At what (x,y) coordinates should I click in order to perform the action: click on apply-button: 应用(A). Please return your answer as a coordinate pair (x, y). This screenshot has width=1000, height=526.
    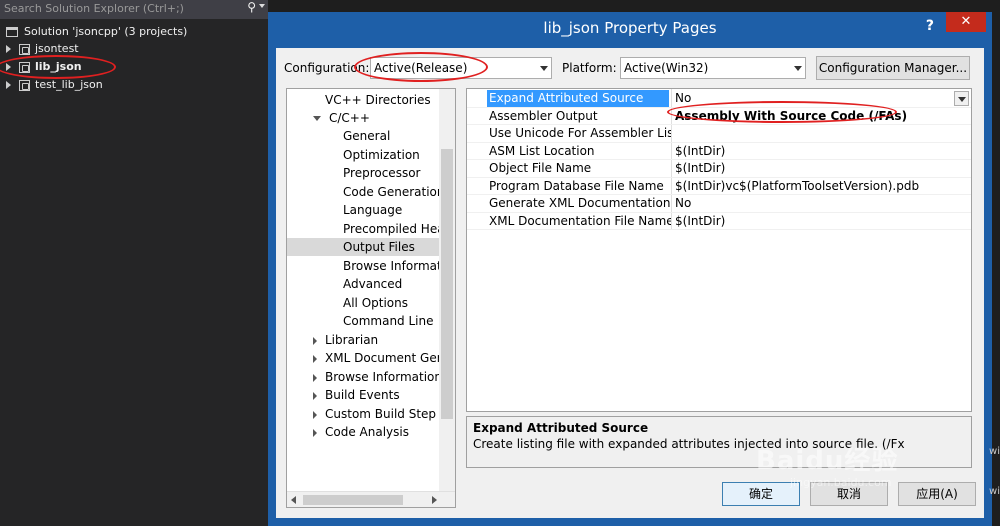
    Looking at the image, I should click on (937, 494).